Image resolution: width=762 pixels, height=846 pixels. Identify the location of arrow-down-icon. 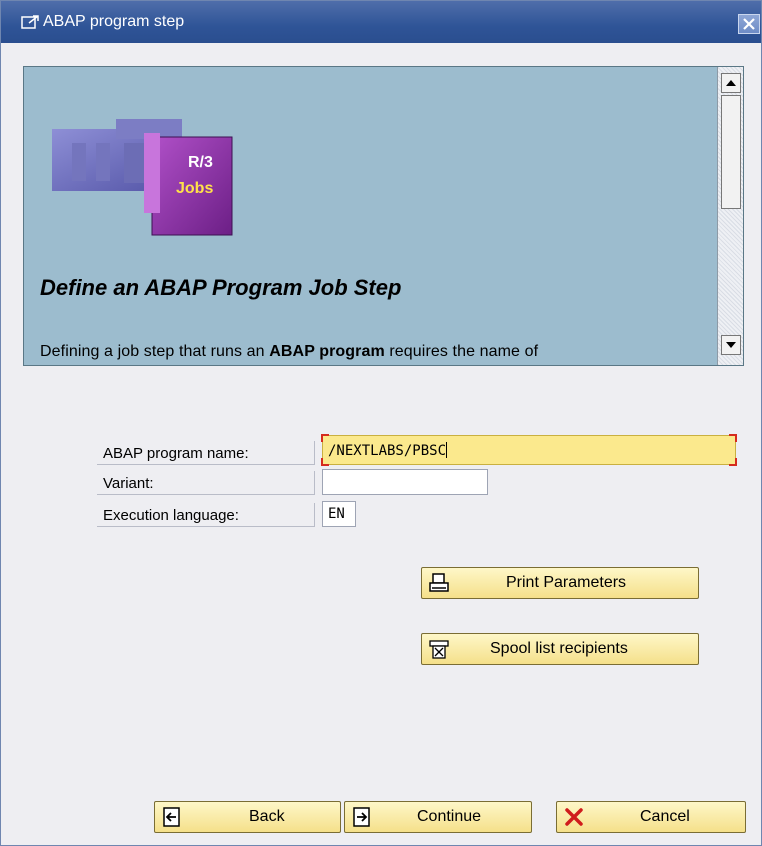
(731, 345).